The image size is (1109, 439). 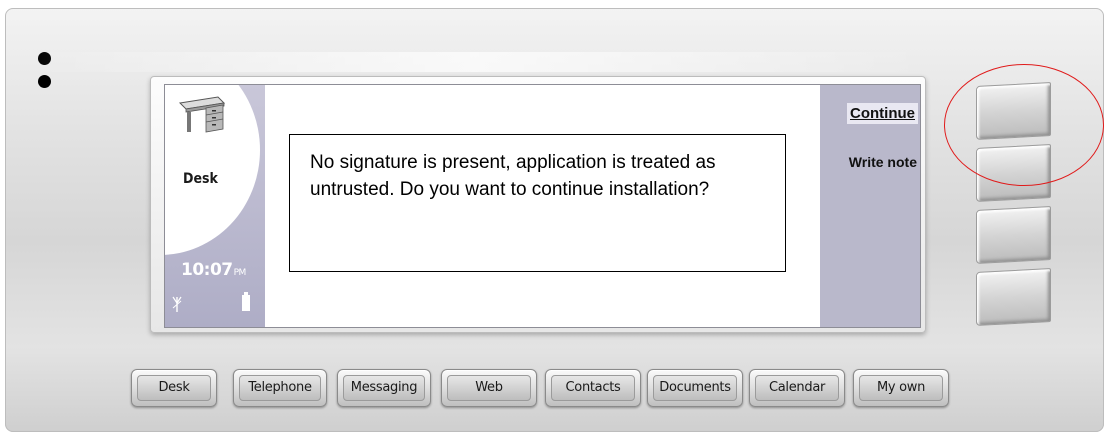 I want to click on app-button-label: Web, so click(x=489, y=388).